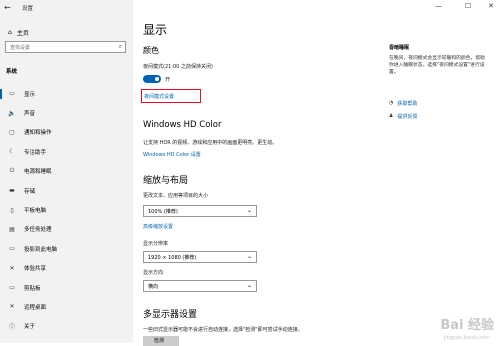 The image size is (500, 346). Describe the element at coordinates (391, 103) in the screenshot. I see `help-icon: ◔` at that location.